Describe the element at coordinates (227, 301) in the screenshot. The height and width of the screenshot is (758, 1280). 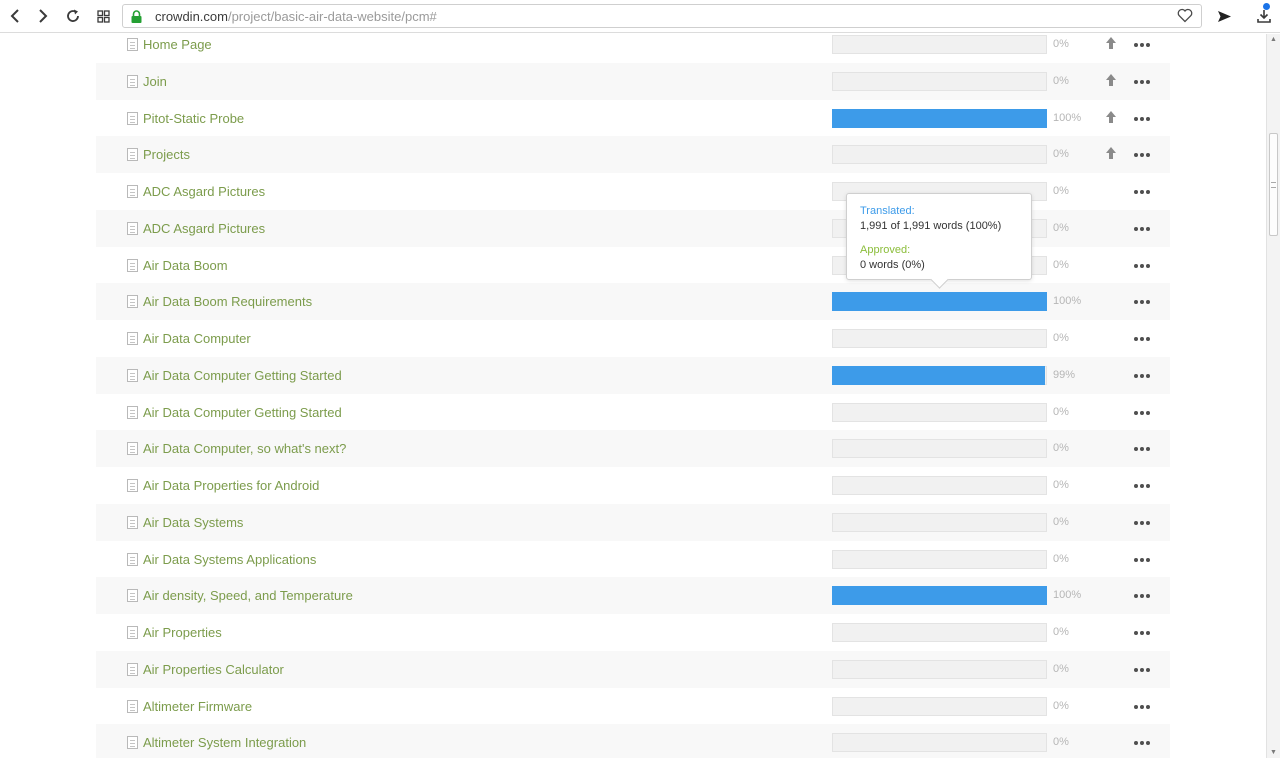
I see `file-name-link: Air Data Boom Requirements` at that location.